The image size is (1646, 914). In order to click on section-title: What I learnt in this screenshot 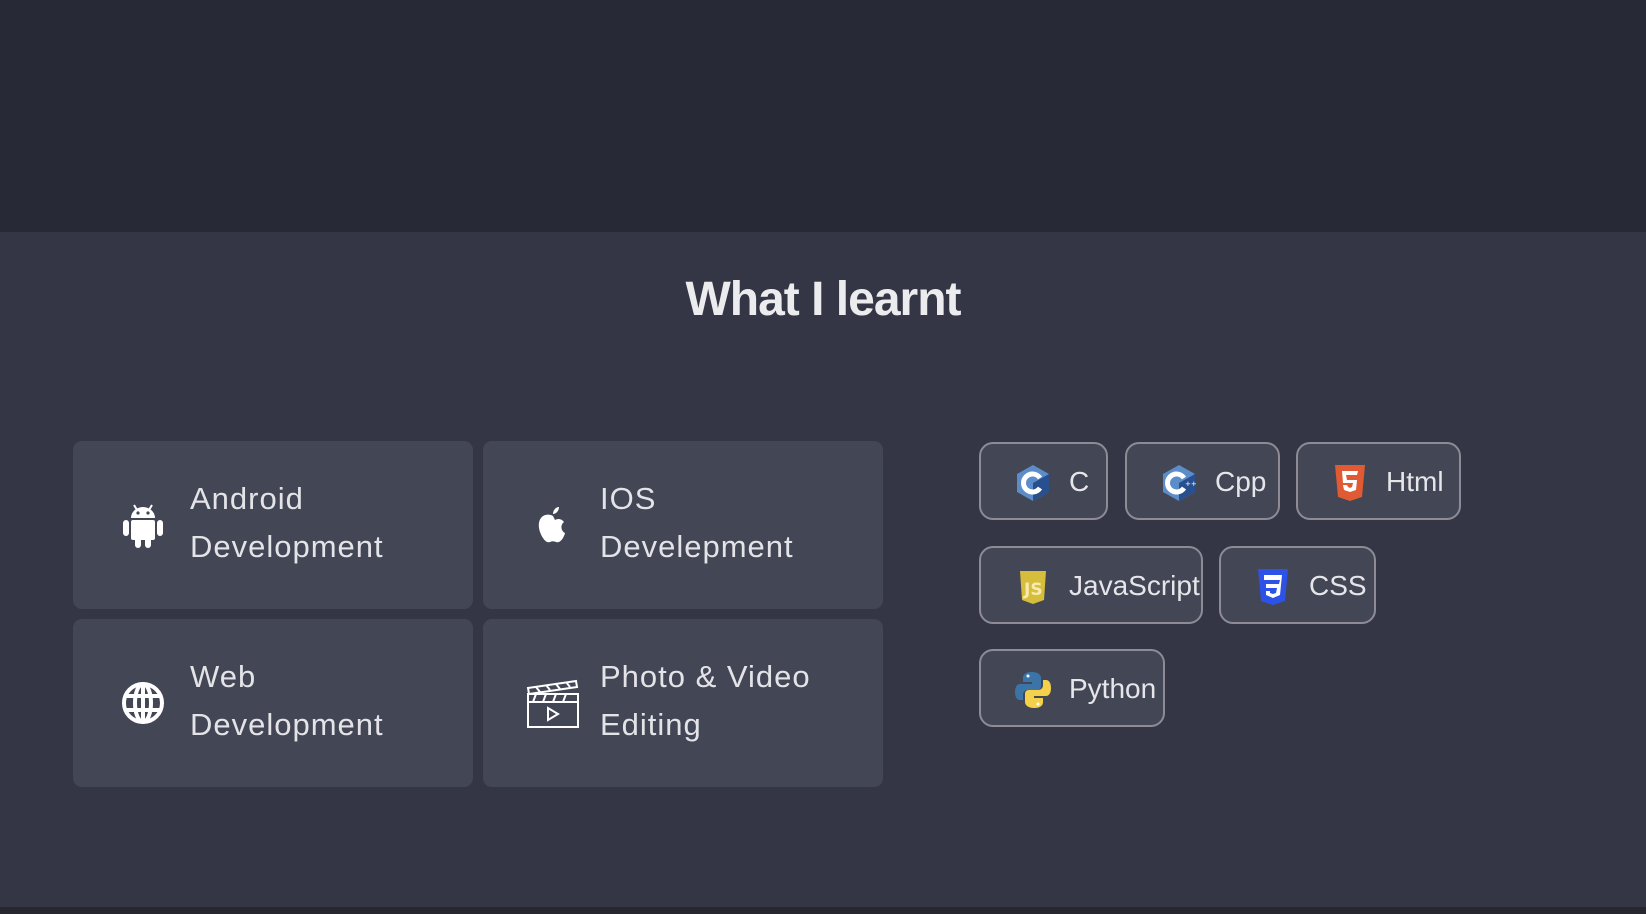, I will do `click(823, 299)`.